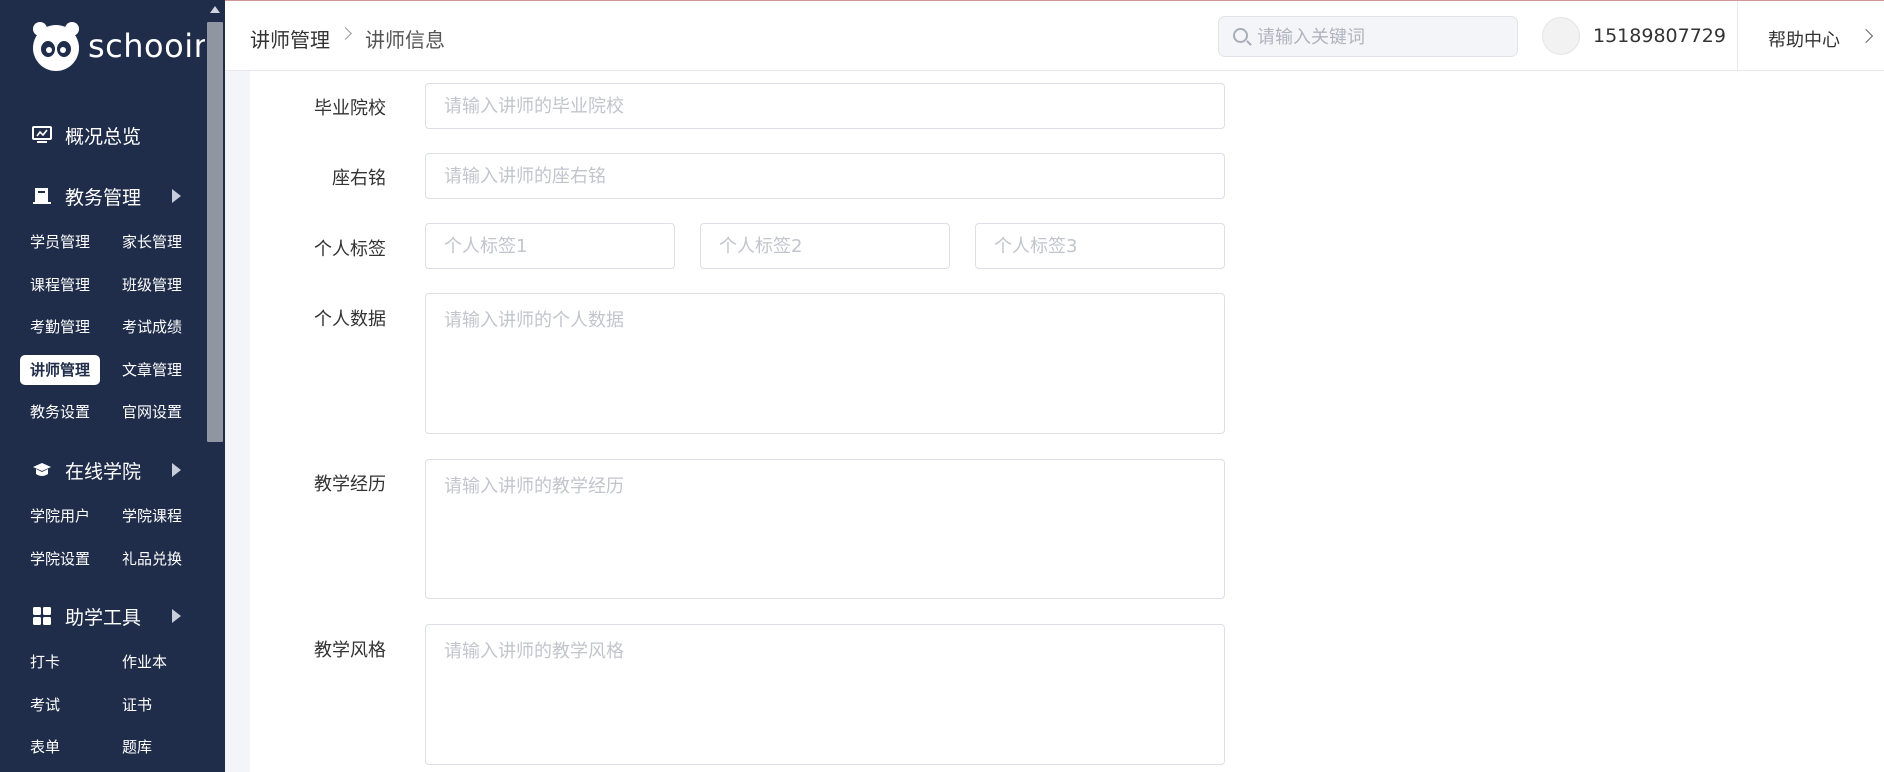 This screenshot has height=772, width=1884. Describe the element at coordinates (405, 40) in the screenshot. I see `breadcrumb-current: 讲师信息` at that location.